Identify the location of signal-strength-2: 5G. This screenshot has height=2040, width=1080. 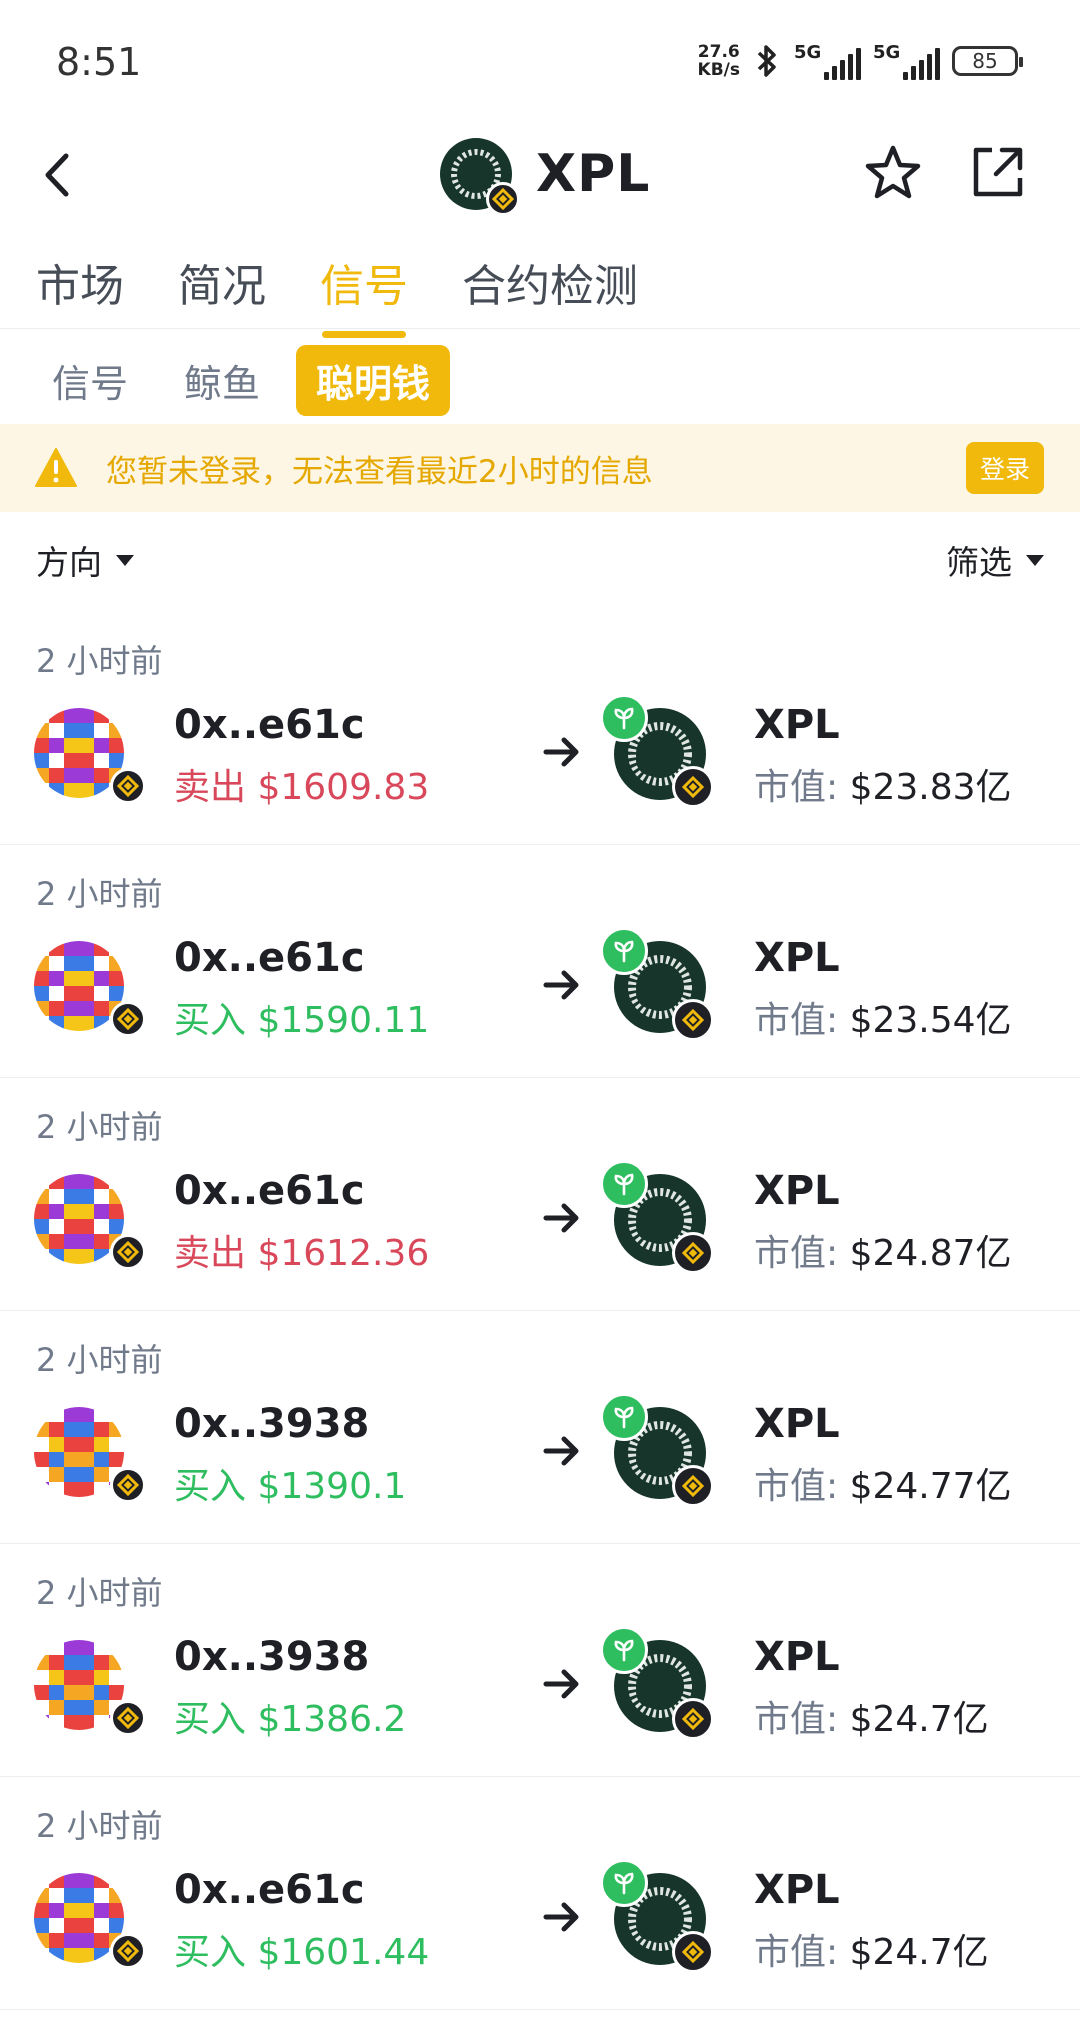
(906, 61).